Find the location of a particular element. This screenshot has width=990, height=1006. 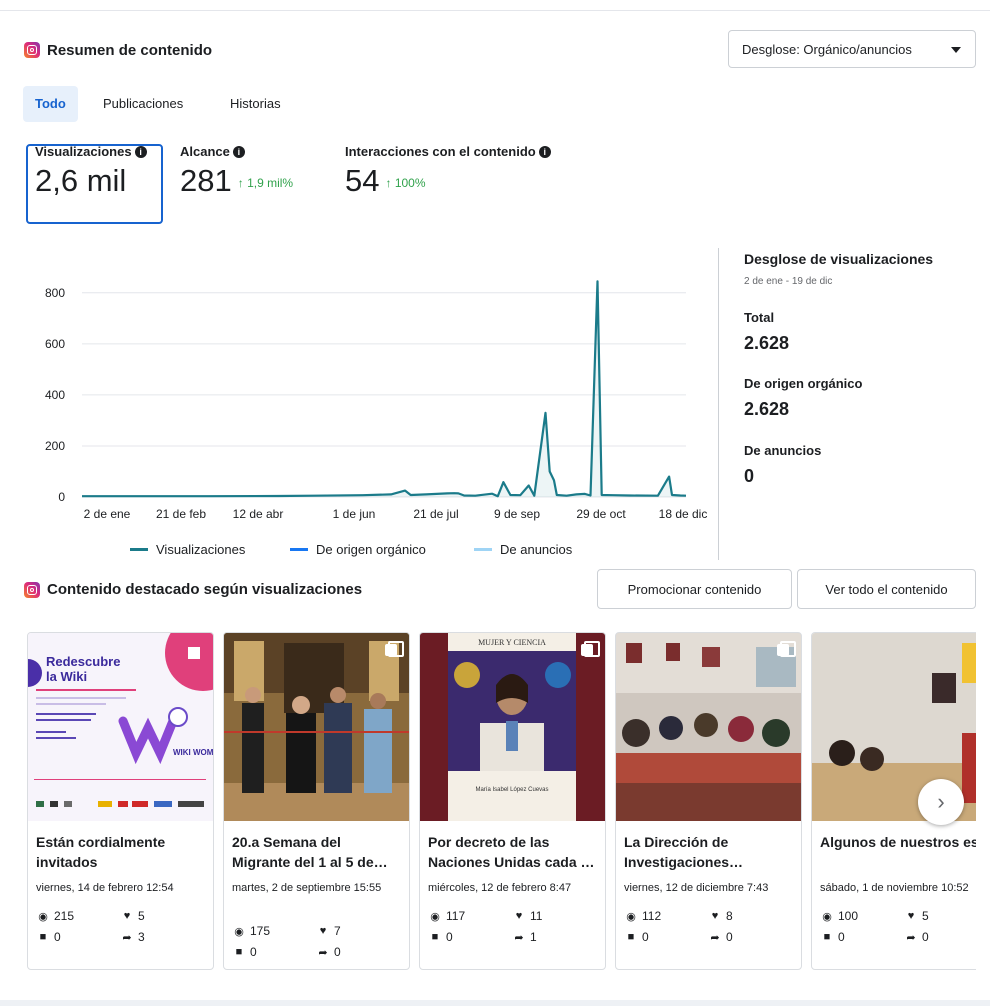

promote-content-button: Promocionar contenido is located at coordinates (694, 589).